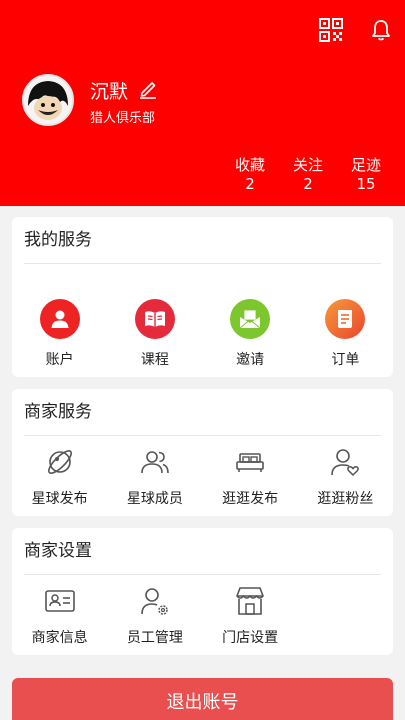 Image resolution: width=405 pixels, height=720 pixels. Describe the element at coordinates (154, 499) in the screenshot. I see `service-label: 星球成员` at that location.